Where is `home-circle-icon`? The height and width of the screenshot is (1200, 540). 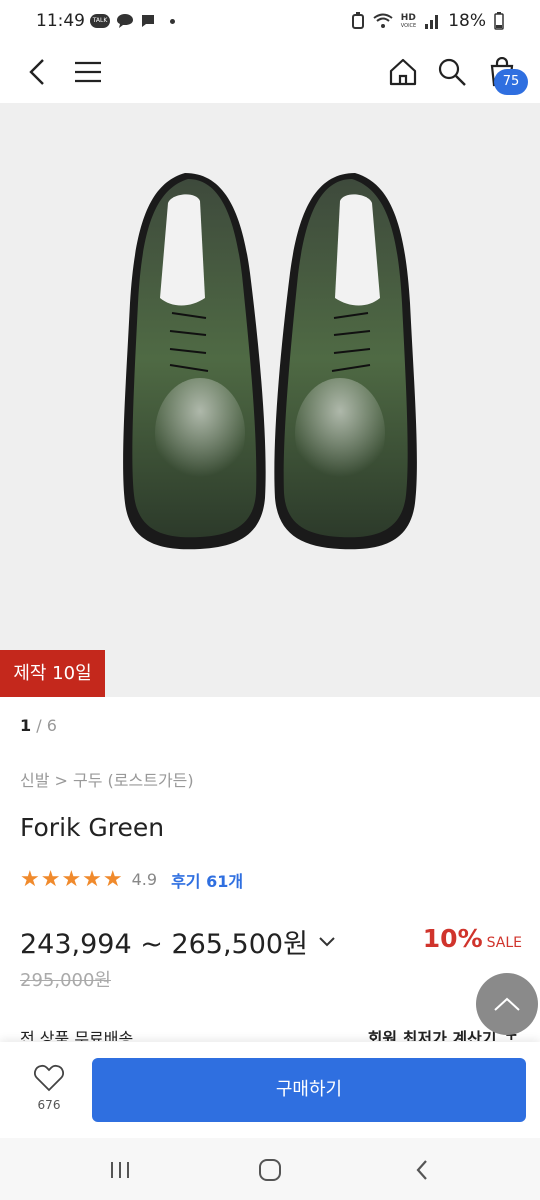
home-circle-icon is located at coordinates (270, 1170).